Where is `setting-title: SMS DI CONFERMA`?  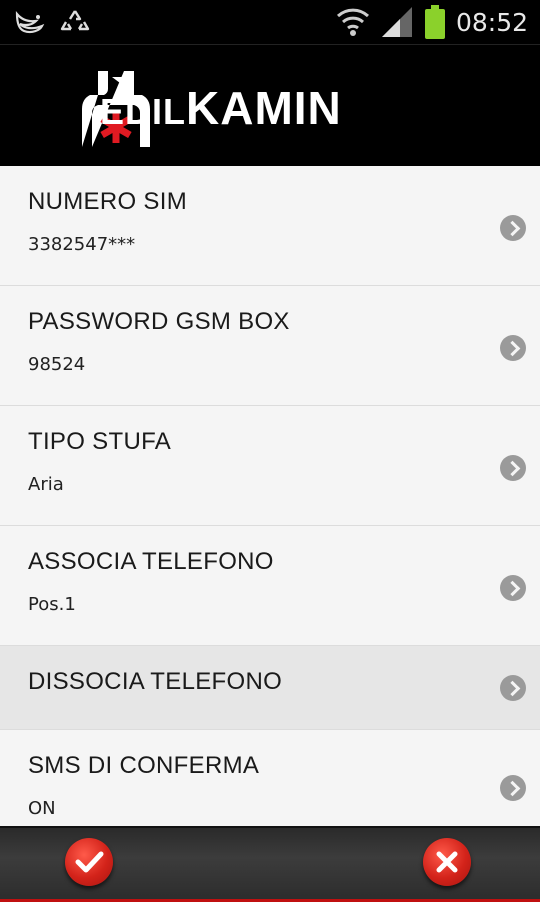 setting-title: SMS DI CONFERMA is located at coordinates (144, 765).